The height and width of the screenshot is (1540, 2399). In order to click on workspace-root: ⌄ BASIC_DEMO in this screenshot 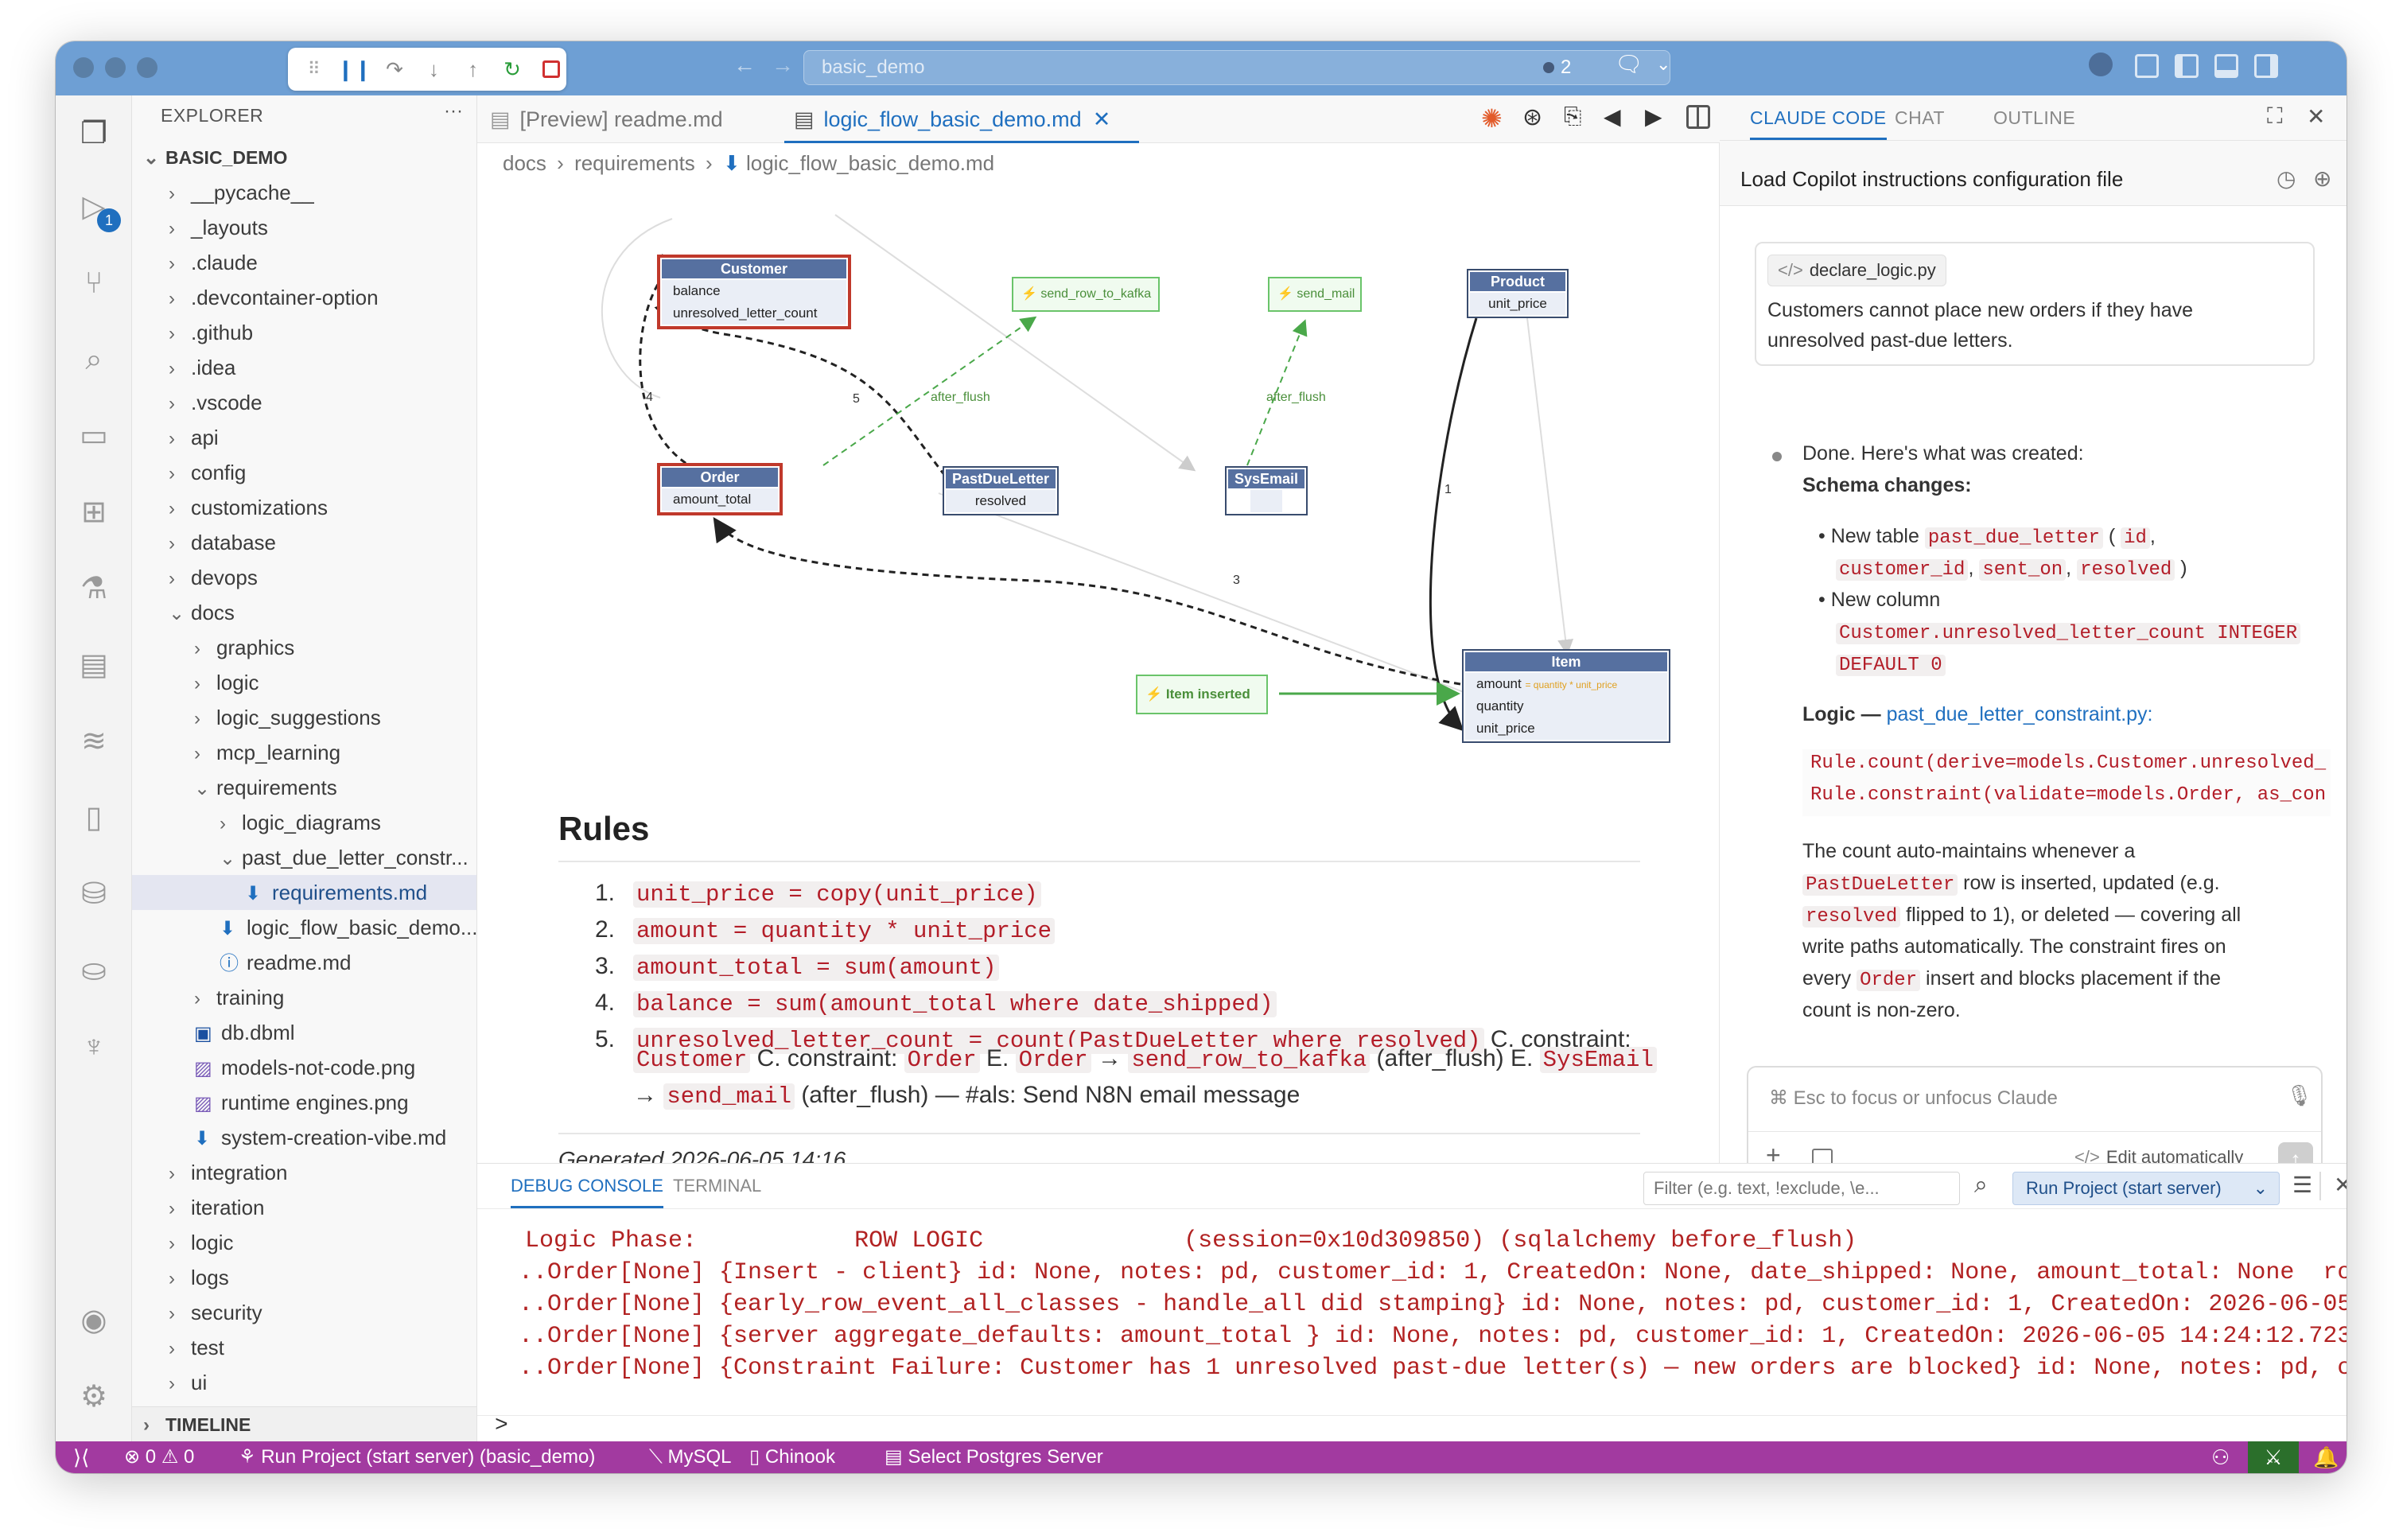, I will do `click(304, 157)`.